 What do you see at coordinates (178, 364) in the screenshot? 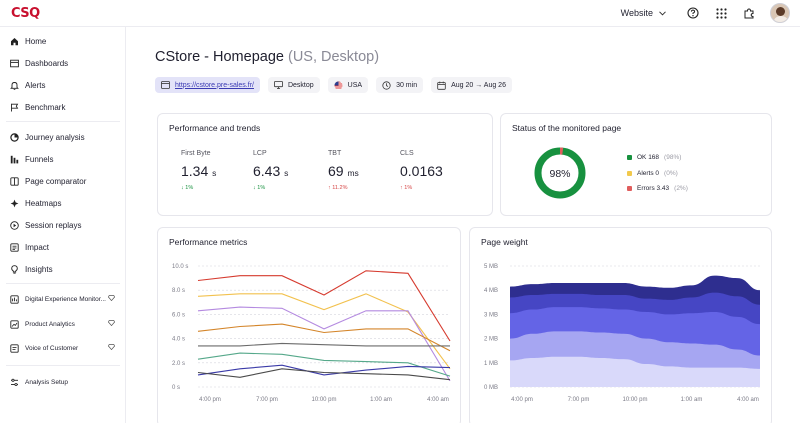
I see `y-tick-label: 2.0 s` at bounding box center [178, 364].